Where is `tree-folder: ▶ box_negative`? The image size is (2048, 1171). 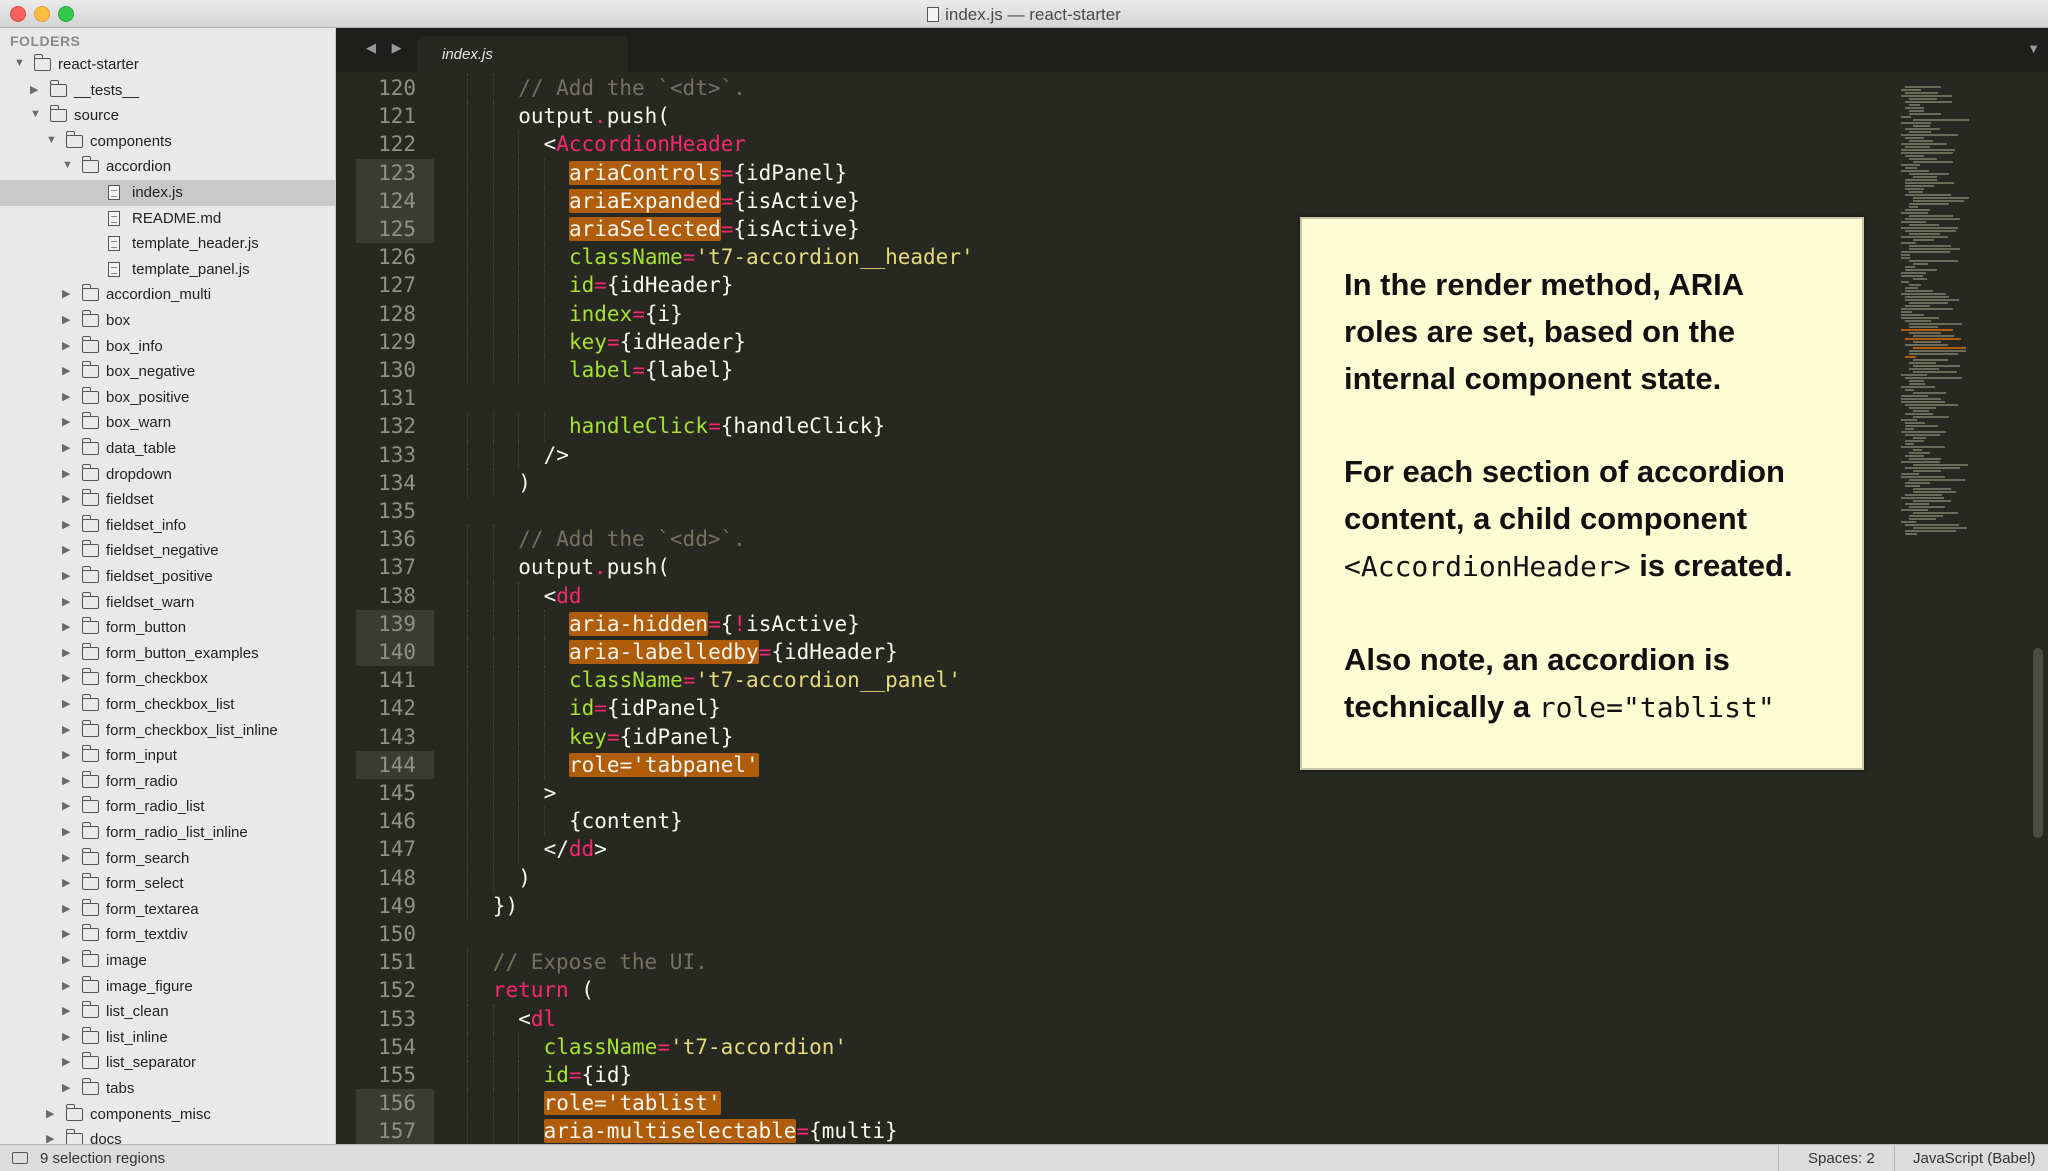 tree-folder: ▶ box_negative is located at coordinates (167, 372).